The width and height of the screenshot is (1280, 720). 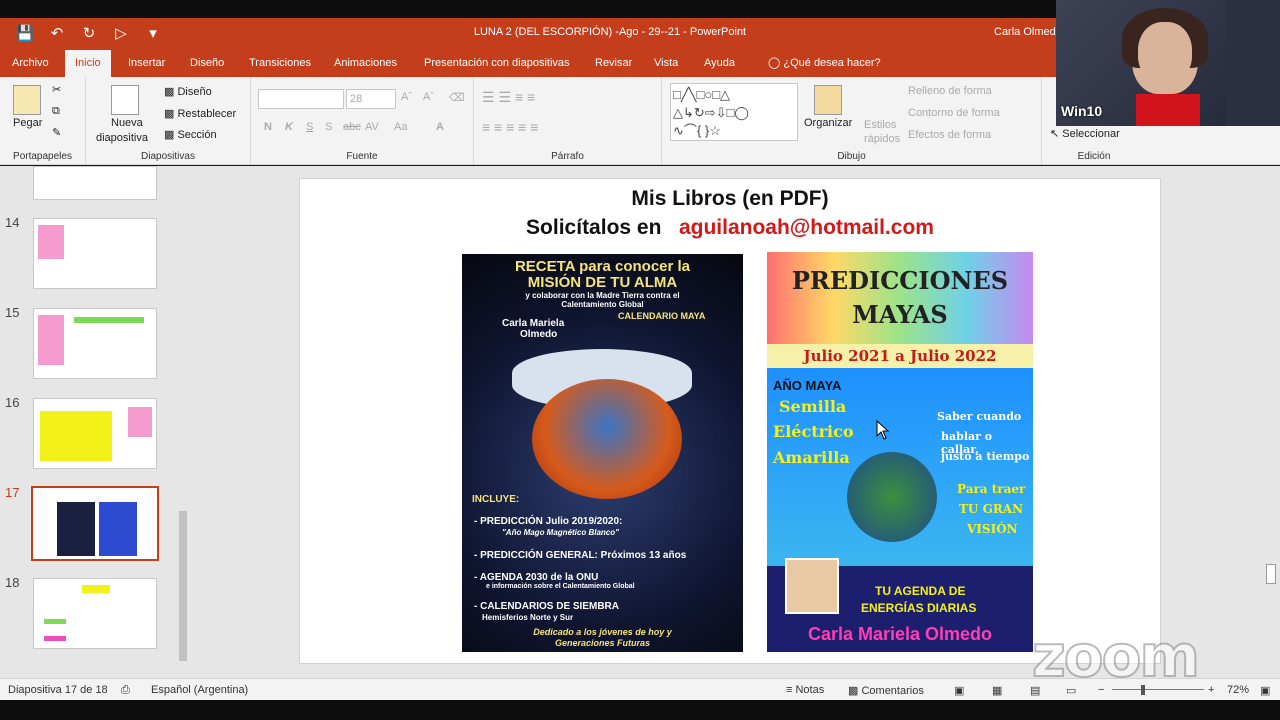 What do you see at coordinates (1271, 574) in the screenshot?
I see `canvas-scroll-thumb` at bounding box center [1271, 574].